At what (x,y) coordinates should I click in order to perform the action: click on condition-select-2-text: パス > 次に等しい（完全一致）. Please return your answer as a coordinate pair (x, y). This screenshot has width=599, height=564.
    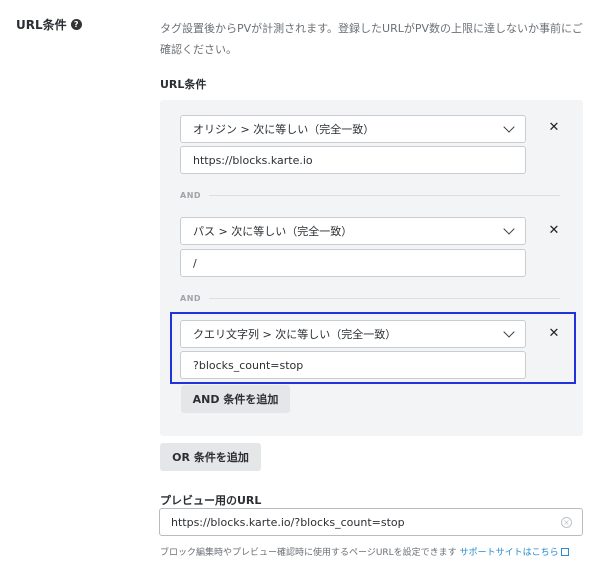
    Looking at the image, I should click on (273, 231).